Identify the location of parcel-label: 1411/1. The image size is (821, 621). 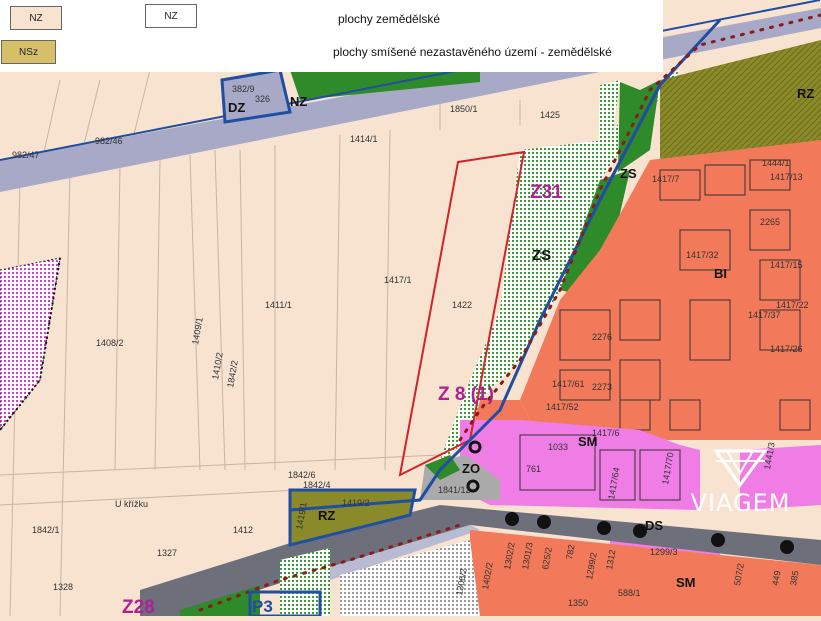
(278, 305).